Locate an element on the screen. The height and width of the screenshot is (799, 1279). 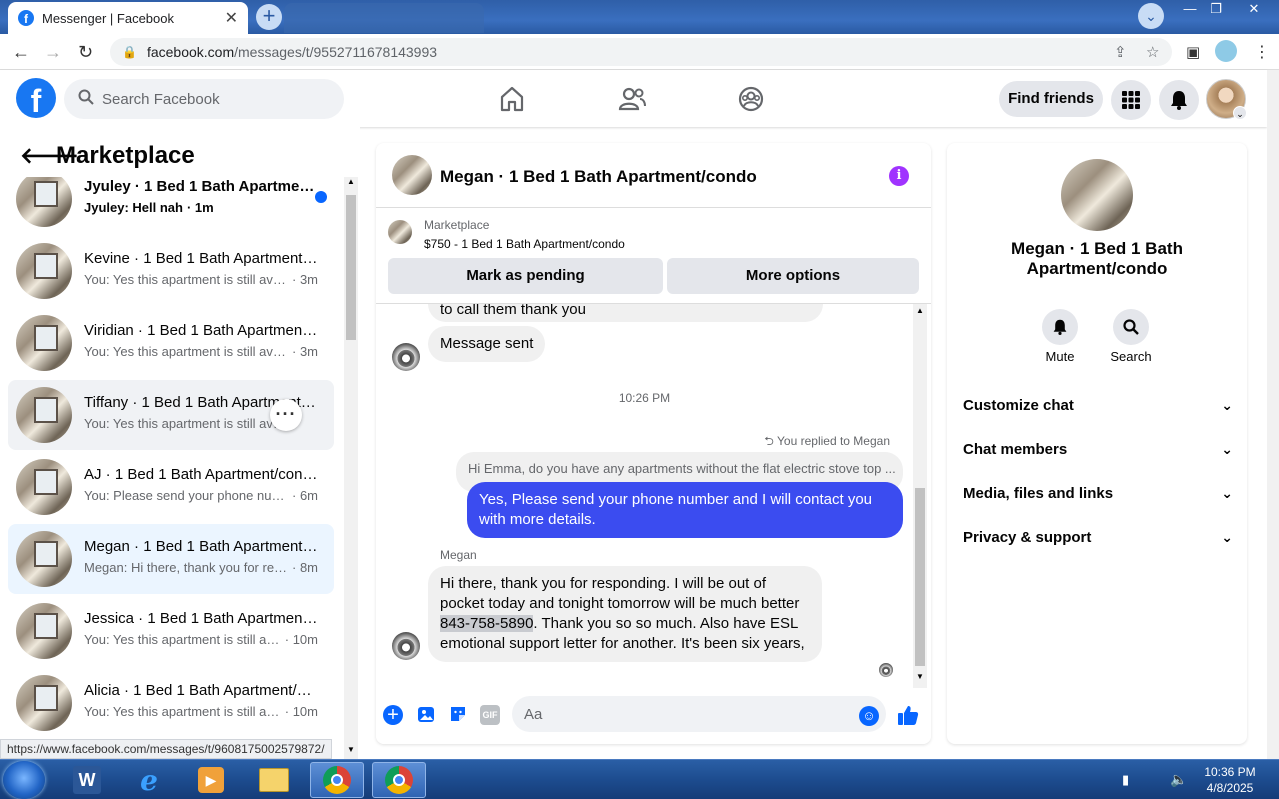
chat-avatar is located at coordinates (412, 175).